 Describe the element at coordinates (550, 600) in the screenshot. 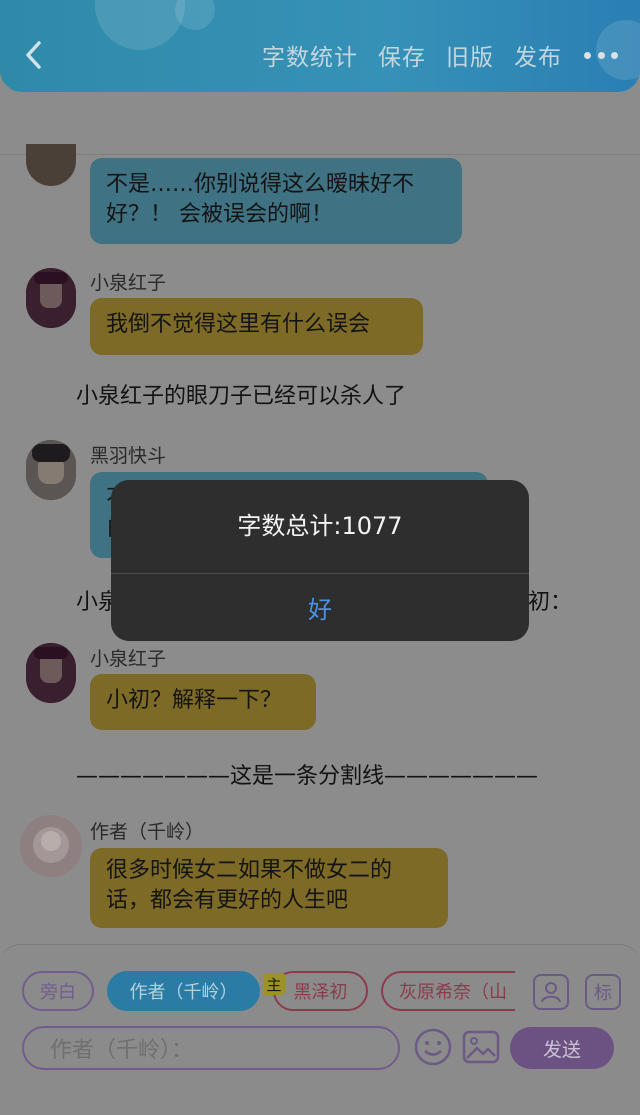

I see `narration-text: 初：` at that location.